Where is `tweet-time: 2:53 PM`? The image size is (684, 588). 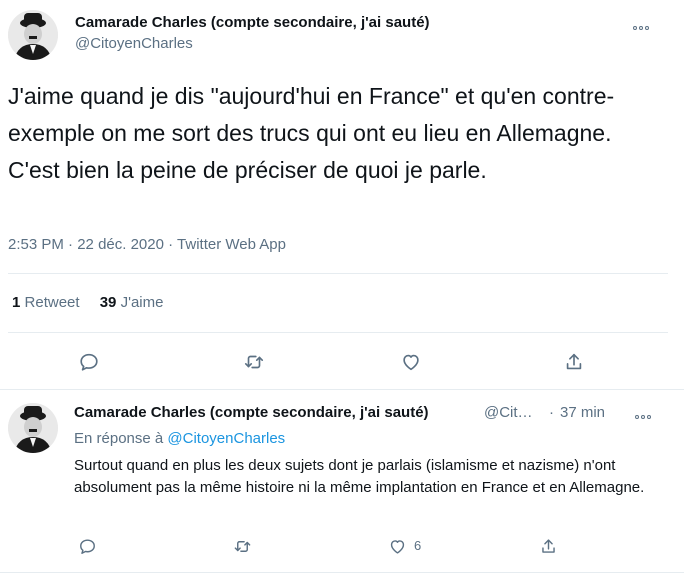 tweet-time: 2:53 PM is located at coordinates (36, 244).